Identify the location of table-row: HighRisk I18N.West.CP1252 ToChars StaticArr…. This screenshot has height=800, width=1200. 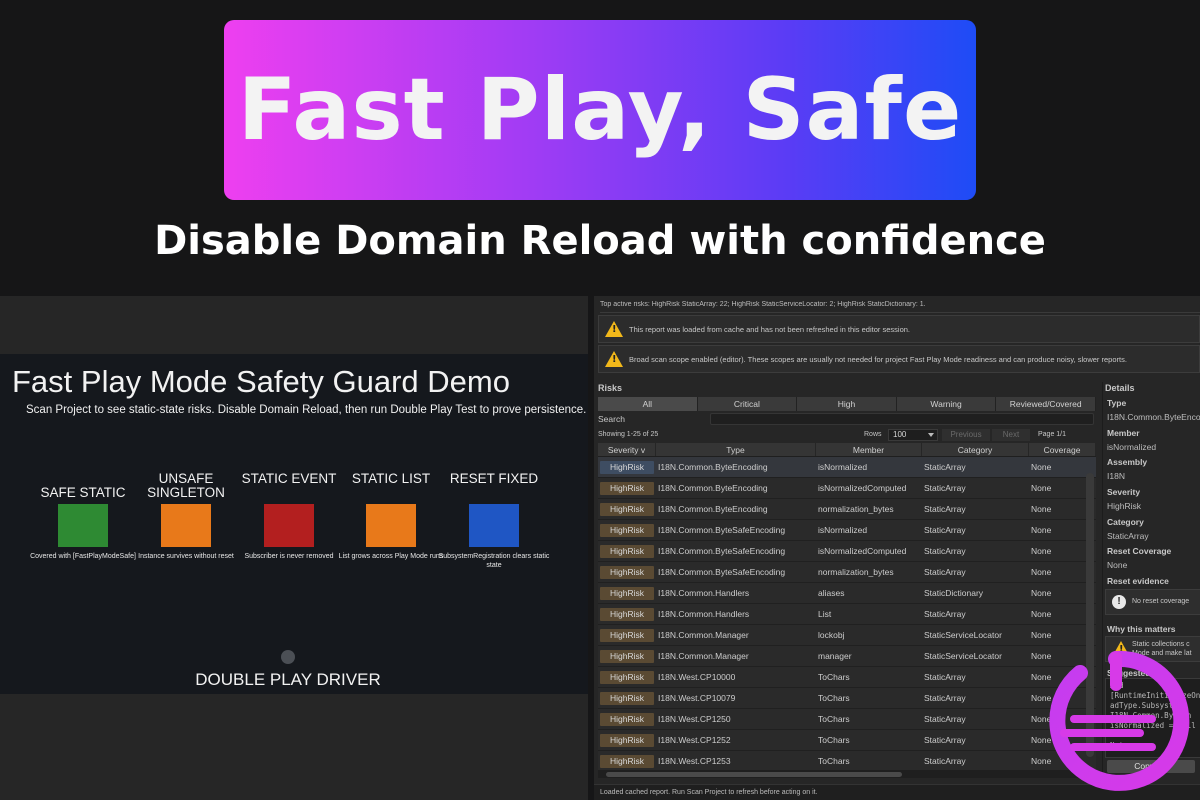
(847, 740).